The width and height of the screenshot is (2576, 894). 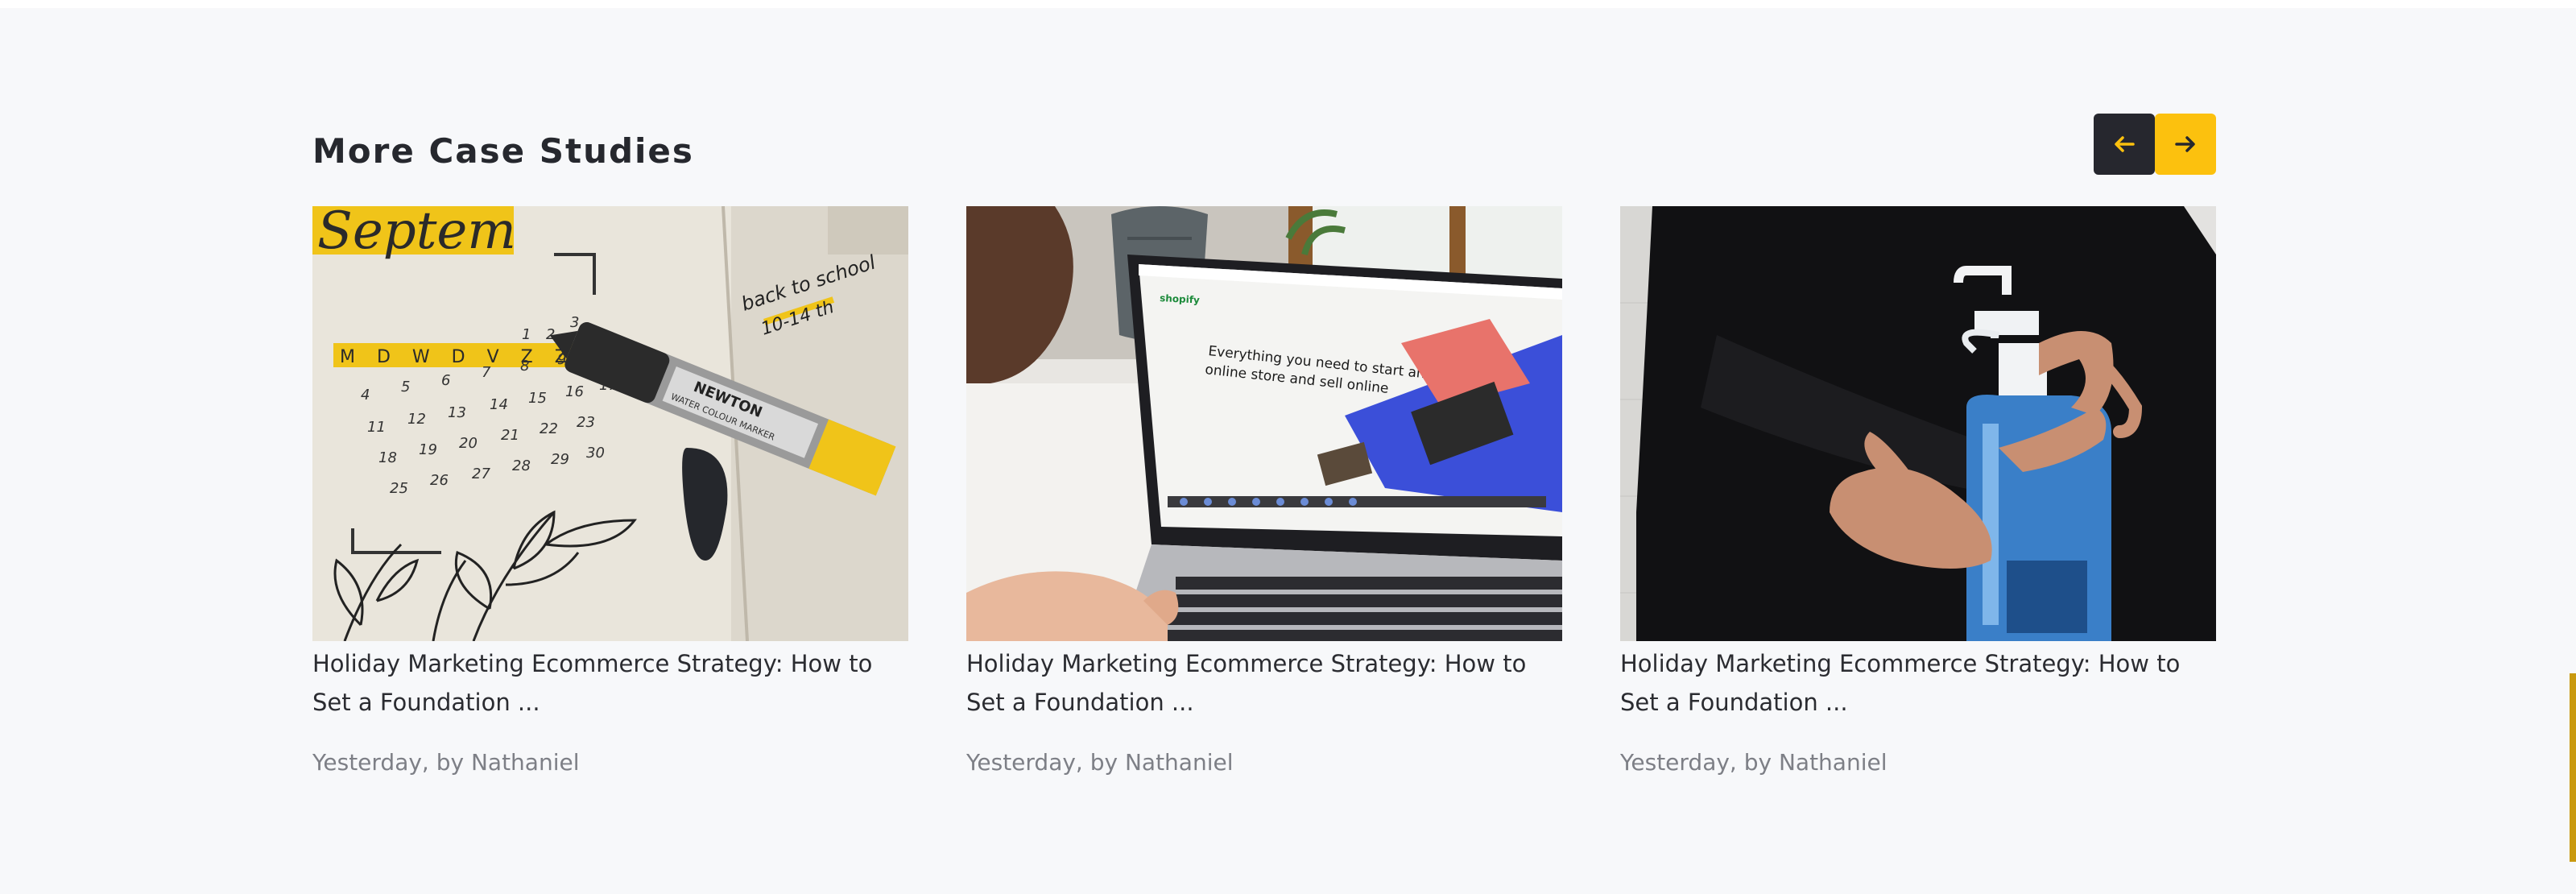 I want to click on svg-text: 18, so click(x=388, y=457).